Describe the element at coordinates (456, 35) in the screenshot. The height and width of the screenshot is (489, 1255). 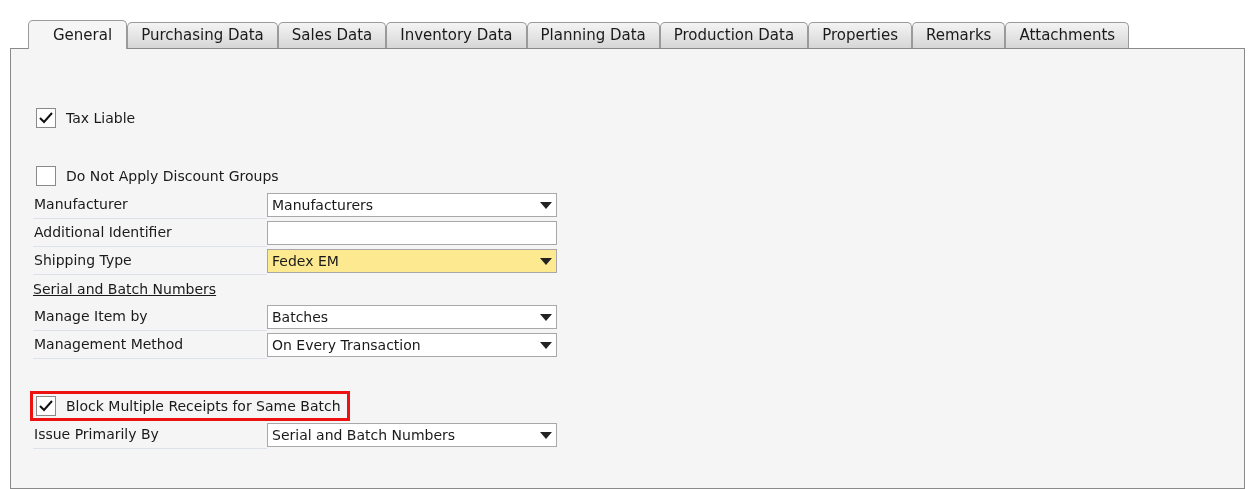
I see `tab: Inventory Data` at that location.